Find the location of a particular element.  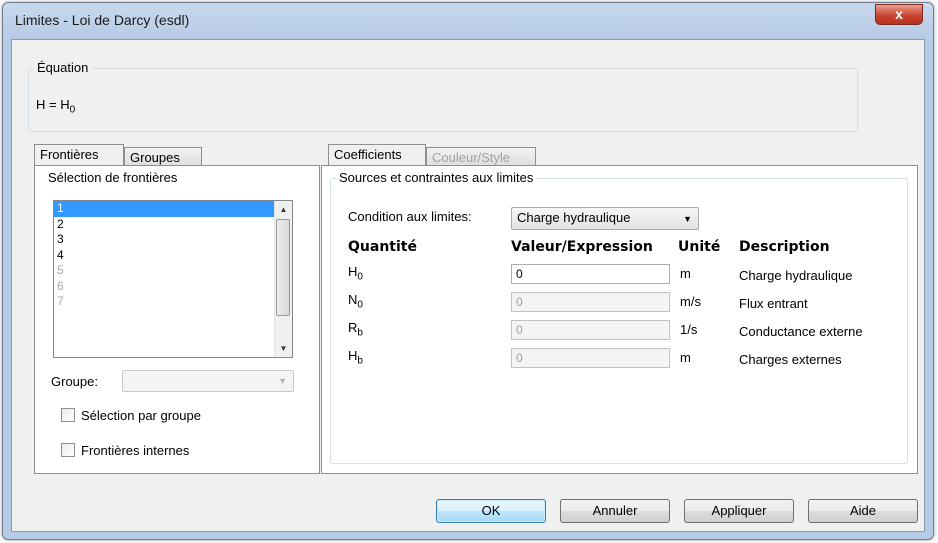

quantity-n0: N0 is located at coordinates (355, 301).